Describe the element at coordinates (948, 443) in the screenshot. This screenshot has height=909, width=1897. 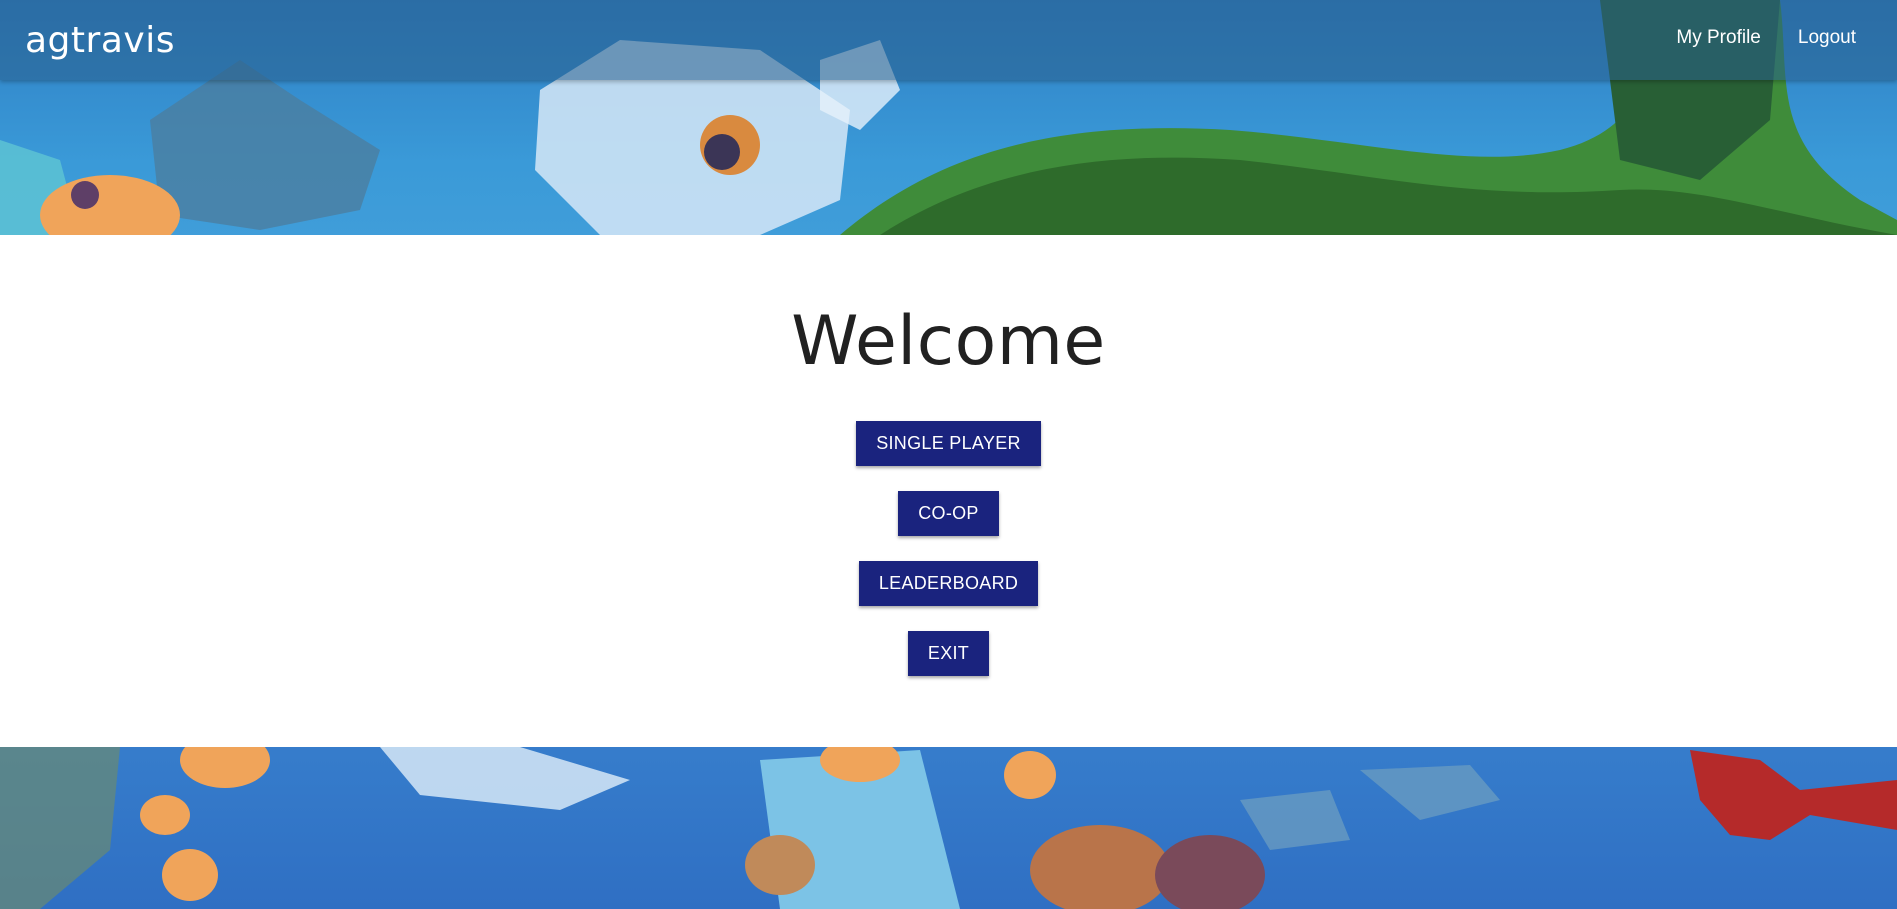
I see `single-player-button: SINGLE PLAYER` at that location.